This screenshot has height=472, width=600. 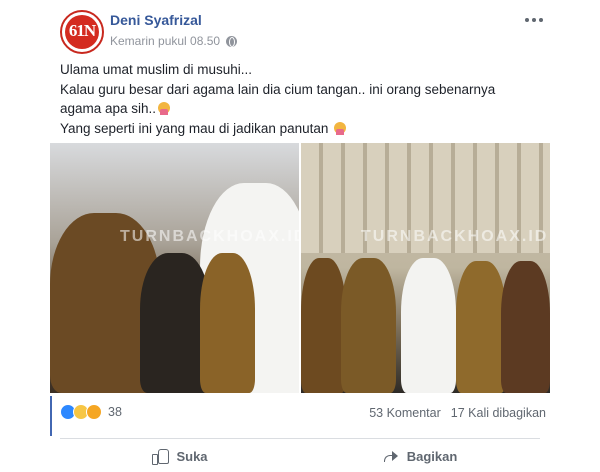 I want to click on reaction-summary: 38, so click(x=91, y=412).